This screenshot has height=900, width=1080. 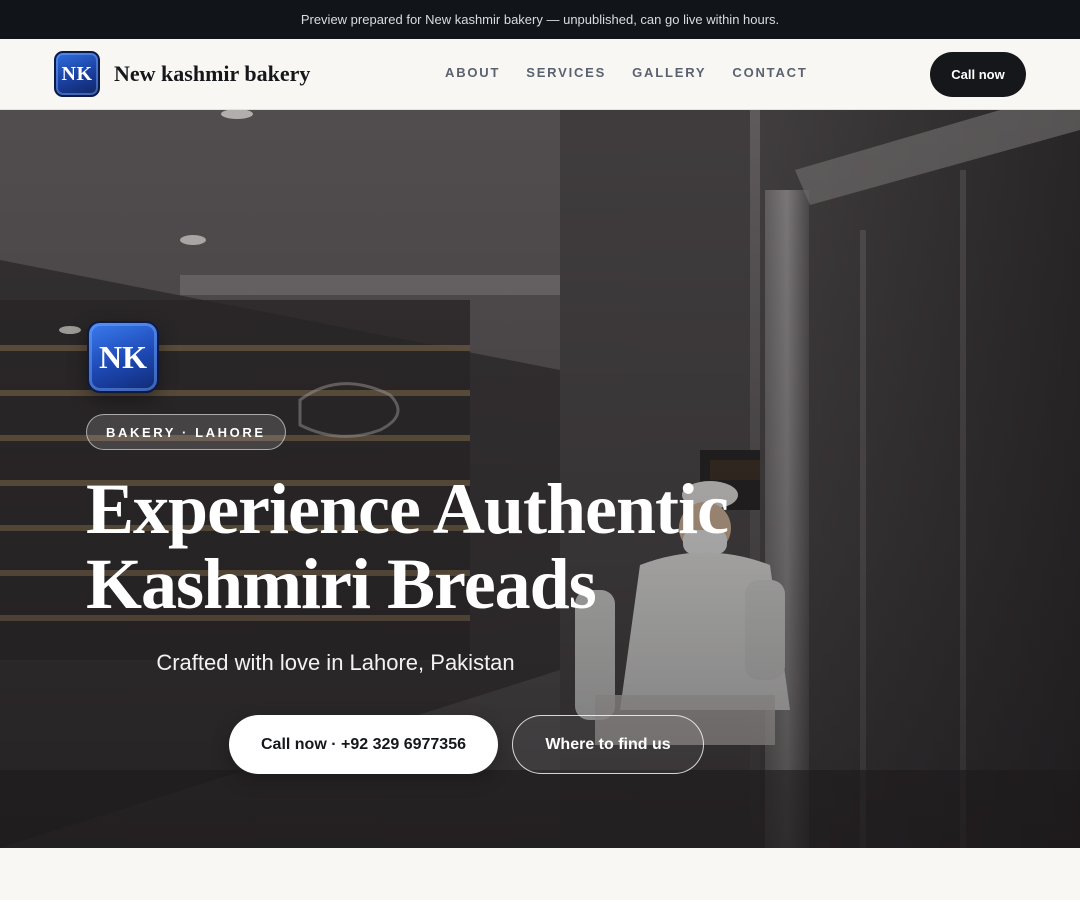 I want to click on next-section, so click(x=540, y=874).